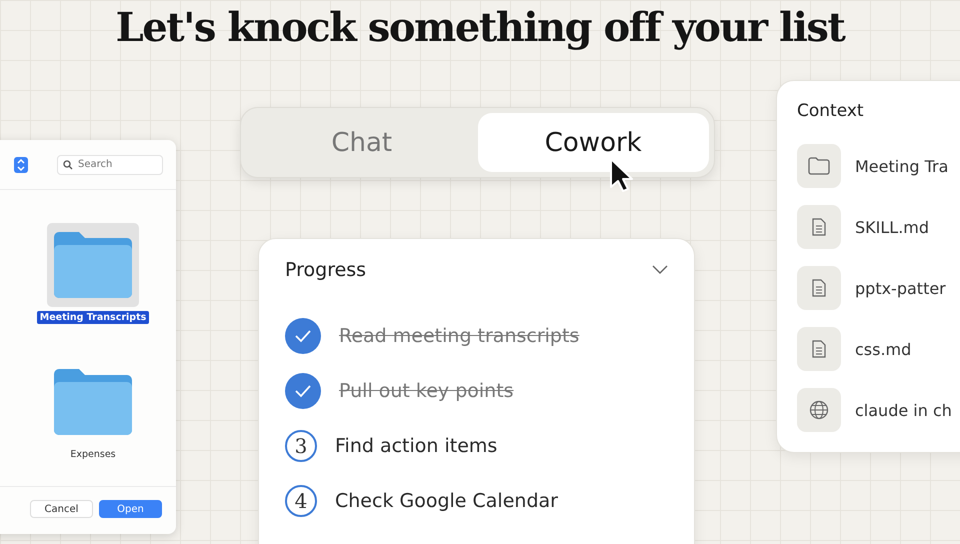 The height and width of the screenshot is (544, 960). I want to click on mode-tab: Cowork, so click(593, 142).